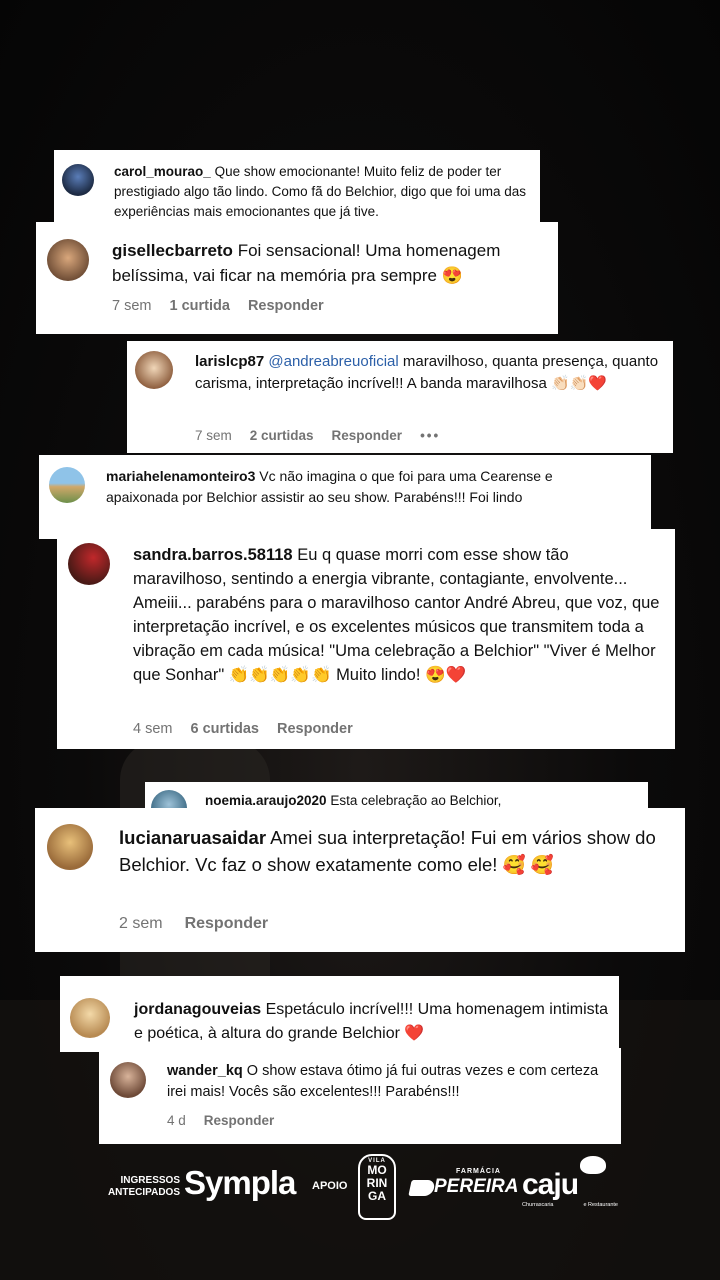 The image size is (720, 1280). Describe the element at coordinates (282, 435) in the screenshot. I see `likes-count: 2 curtidas` at that location.